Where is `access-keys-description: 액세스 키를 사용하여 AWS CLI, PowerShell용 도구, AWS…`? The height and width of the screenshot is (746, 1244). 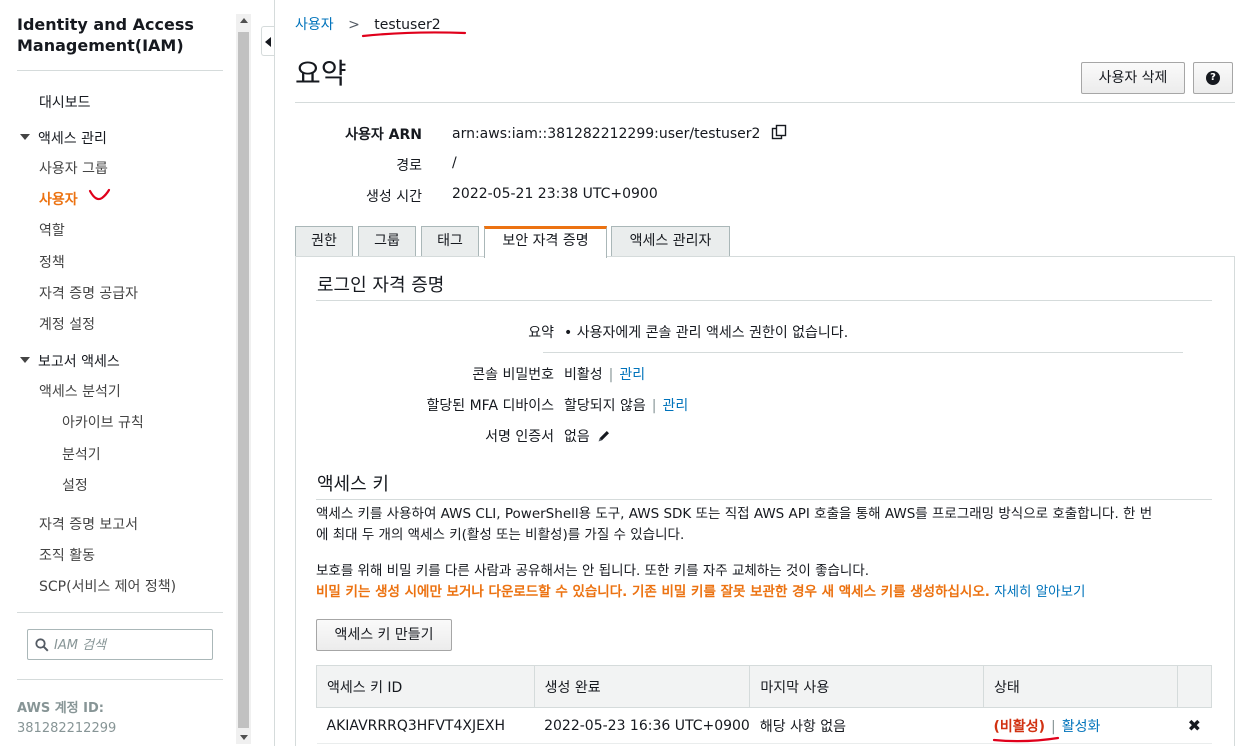 access-keys-description: 액세스 키를 사용하여 AWS CLI, PowerShell용 도구, AWS… is located at coordinates (766, 525).